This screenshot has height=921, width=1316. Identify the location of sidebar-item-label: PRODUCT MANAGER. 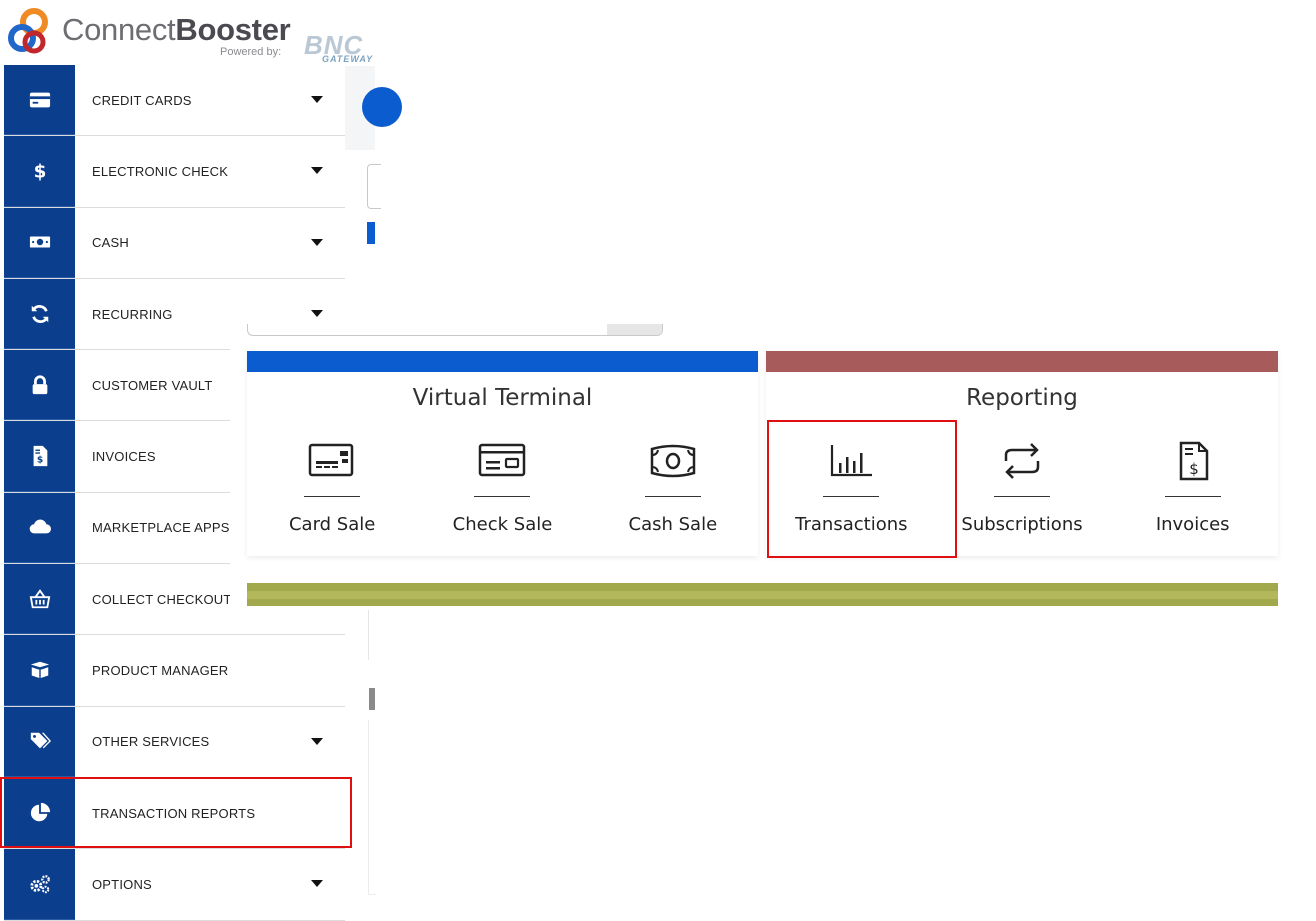
(160, 671).